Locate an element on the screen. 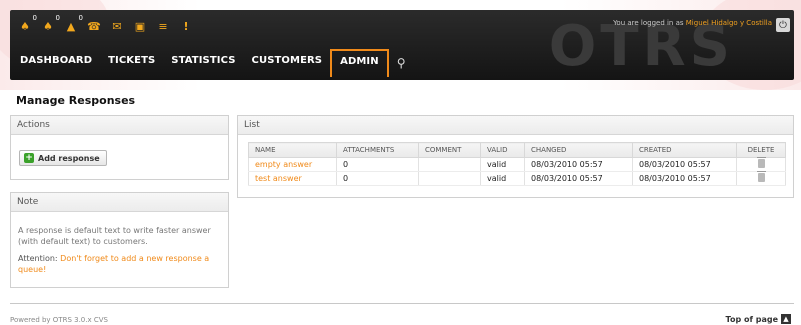  locked-tickets-count: 0 is located at coordinates (34, 18).